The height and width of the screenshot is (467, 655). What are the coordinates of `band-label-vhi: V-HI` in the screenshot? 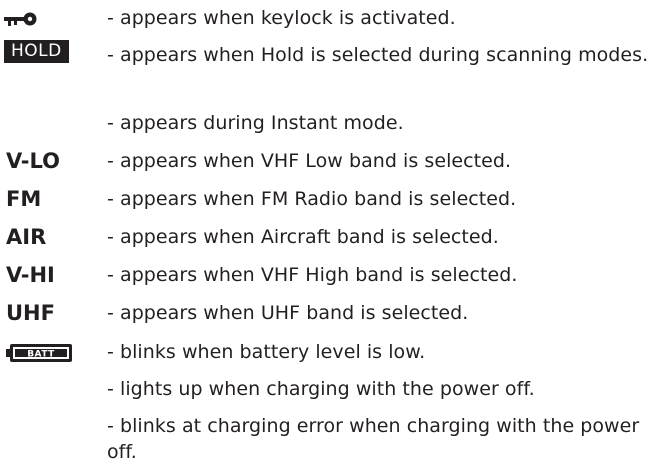 It's located at (30, 275).